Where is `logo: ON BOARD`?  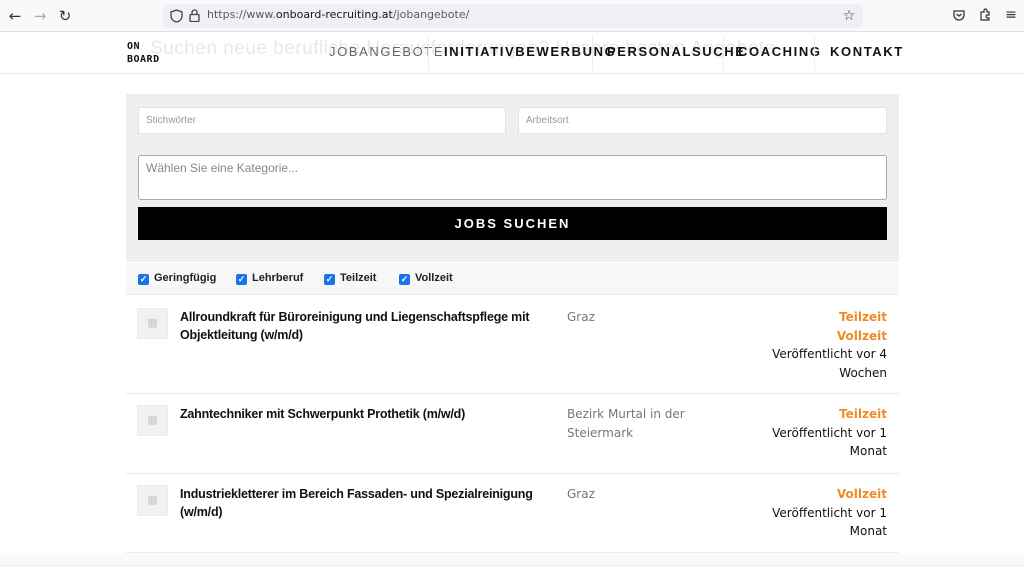 logo: ON BOARD is located at coordinates (143, 53).